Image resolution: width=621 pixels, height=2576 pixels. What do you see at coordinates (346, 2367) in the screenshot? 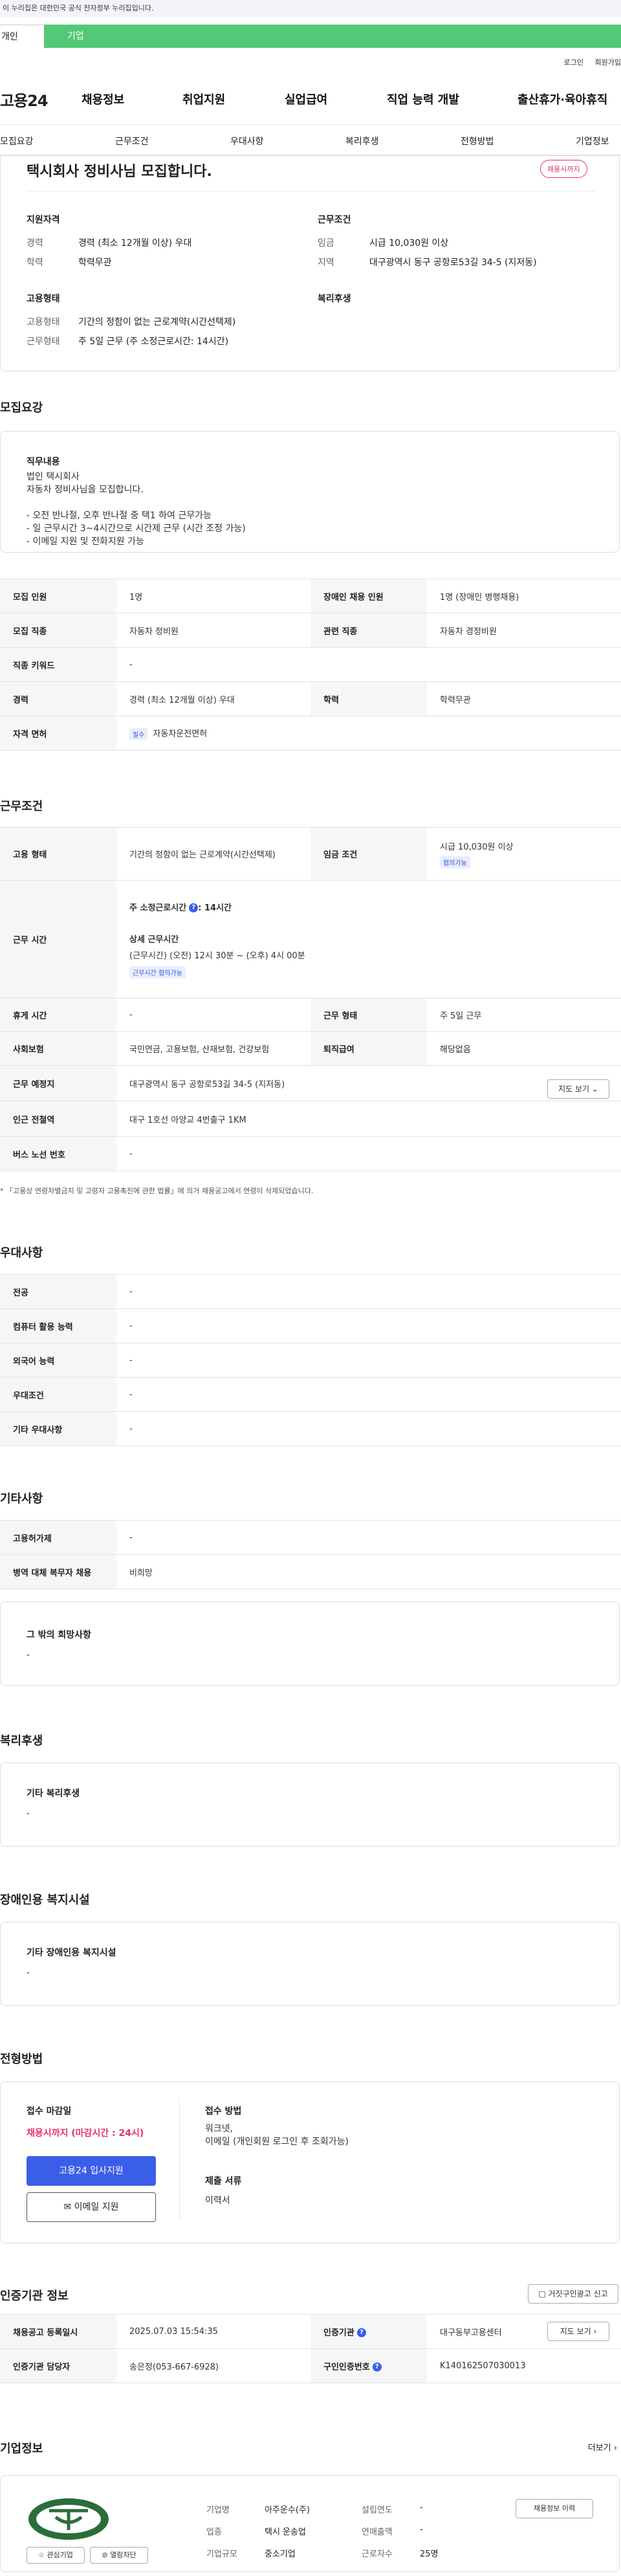
I see `cert-number-label-text: 구인인증번호` at bounding box center [346, 2367].